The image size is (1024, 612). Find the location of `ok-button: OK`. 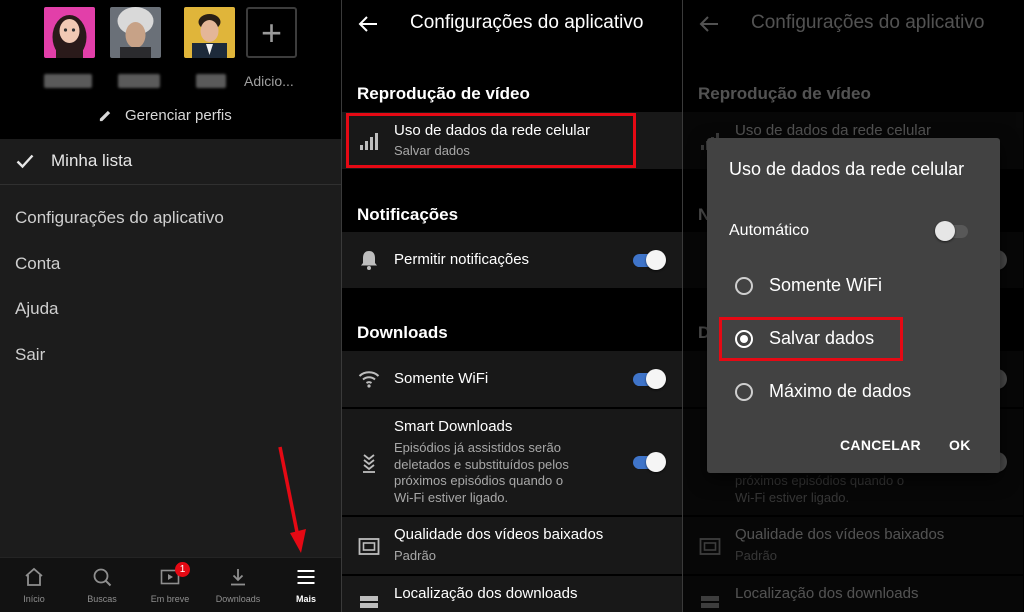

ok-button: OK is located at coordinates (960, 445).